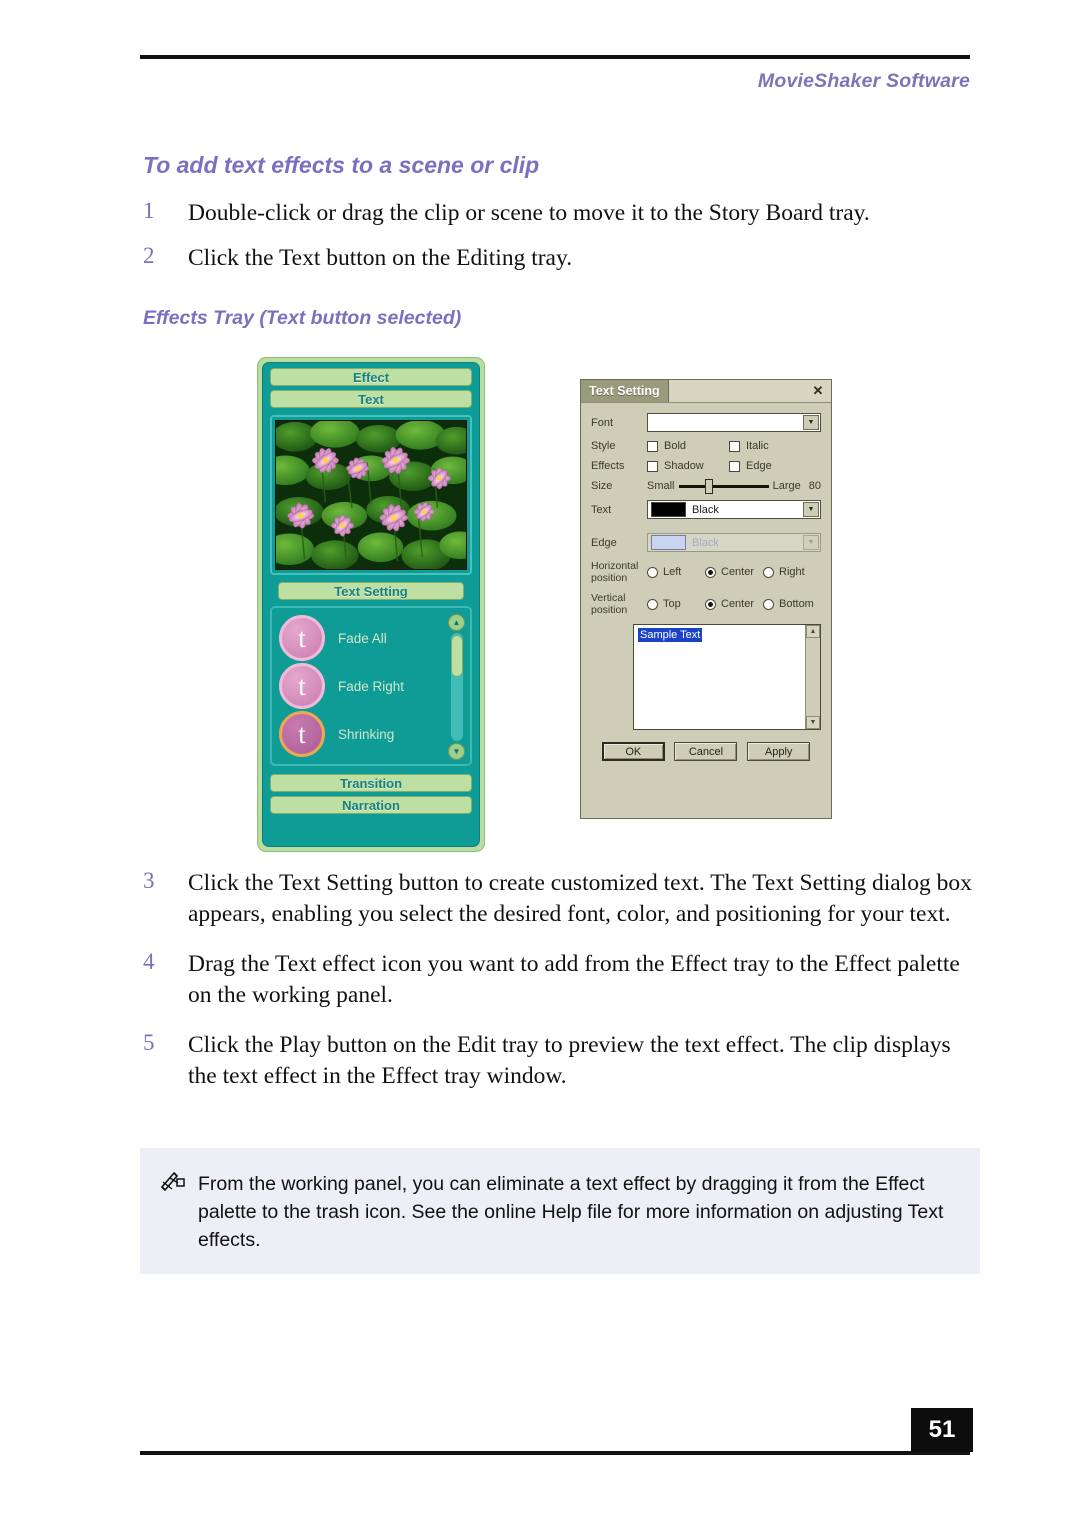 This screenshot has width=1080, height=1516. I want to click on step-number: 2, so click(149, 255).